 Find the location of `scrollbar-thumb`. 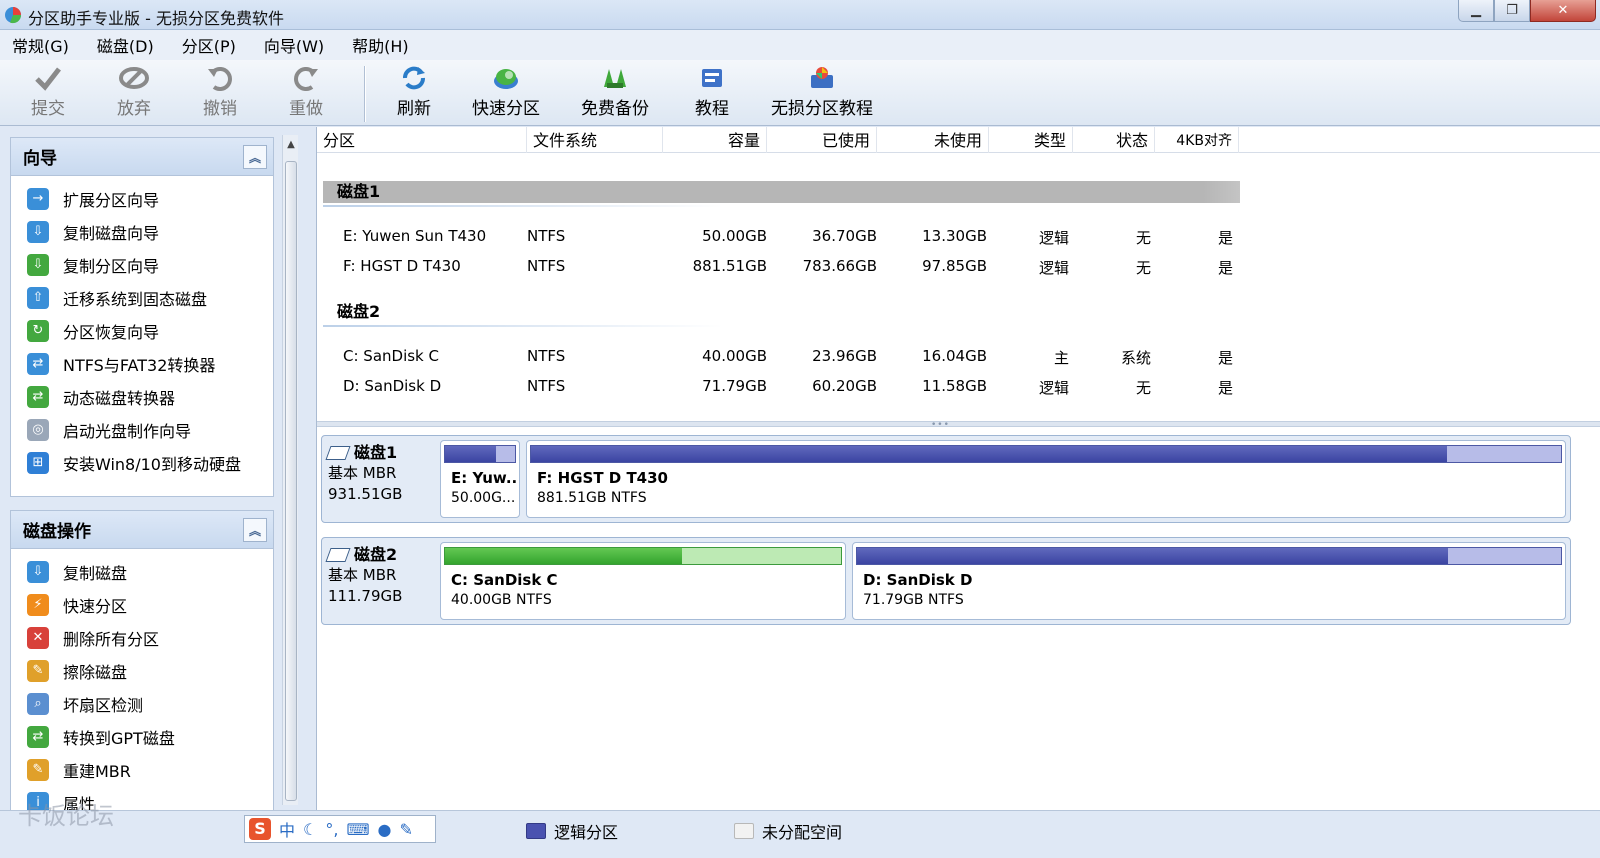

scrollbar-thumb is located at coordinates (291, 481).